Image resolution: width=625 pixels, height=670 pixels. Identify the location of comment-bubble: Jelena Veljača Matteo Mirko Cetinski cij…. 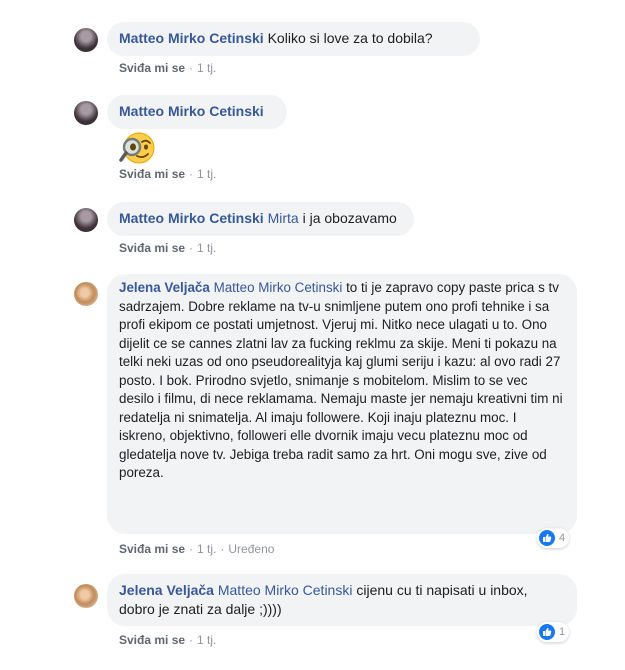
(342, 600).